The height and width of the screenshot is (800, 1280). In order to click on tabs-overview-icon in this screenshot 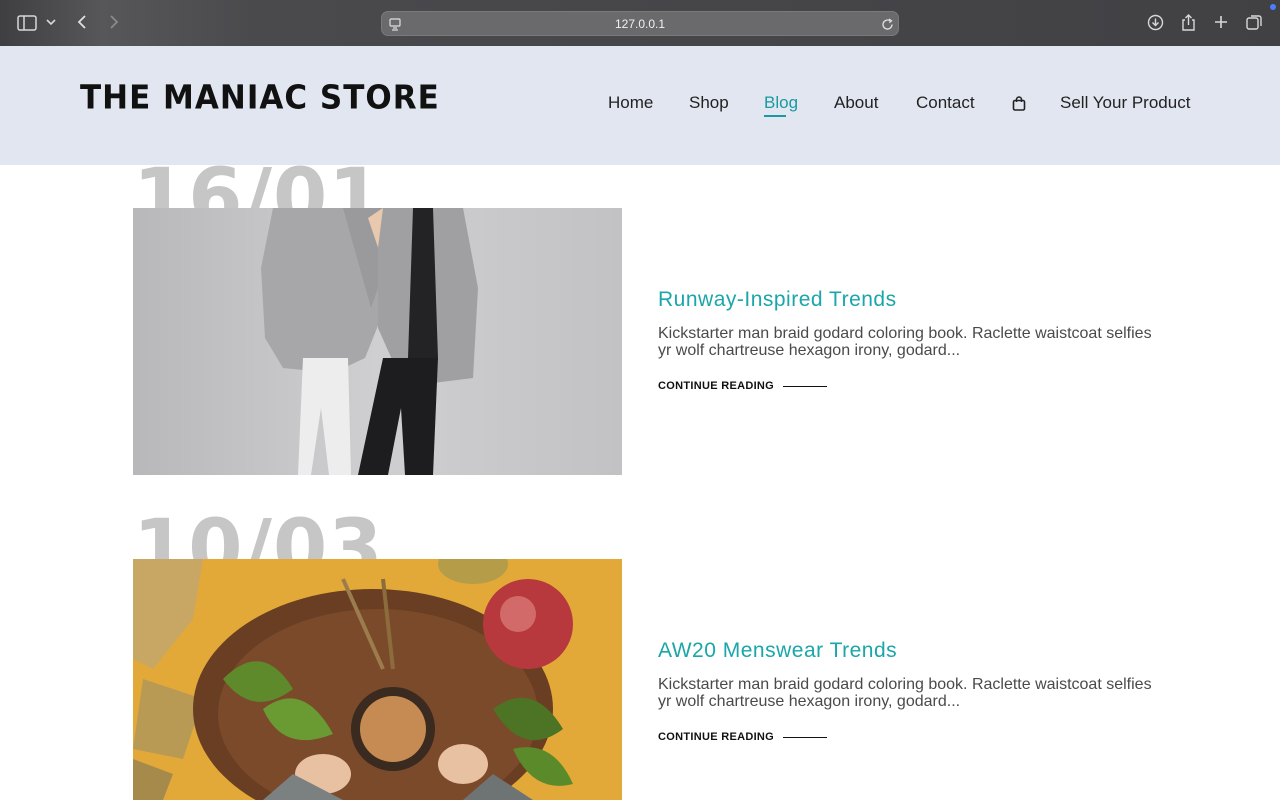, I will do `click(1254, 22)`.